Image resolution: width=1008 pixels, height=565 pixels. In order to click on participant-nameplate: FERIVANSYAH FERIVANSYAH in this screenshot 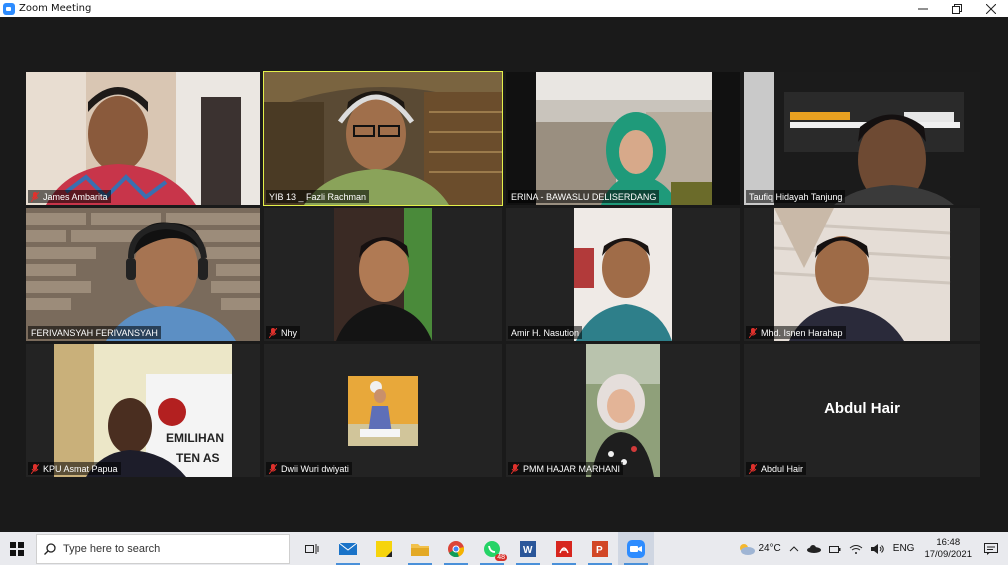, I will do `click(94, 332)`.